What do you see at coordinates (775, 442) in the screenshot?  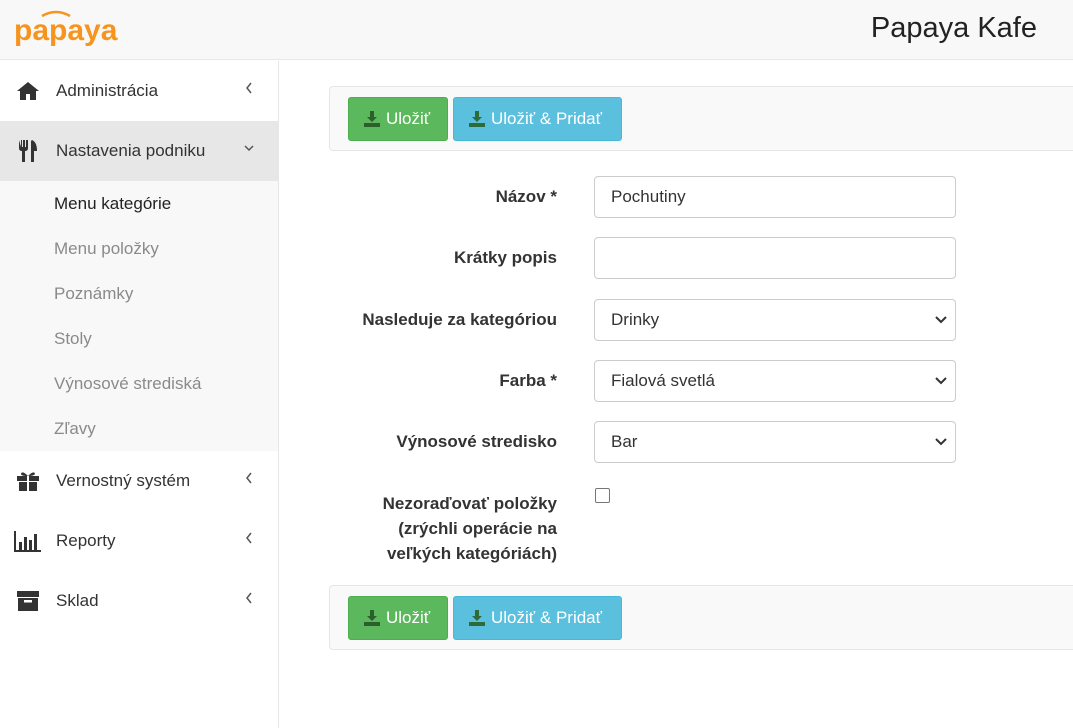 I see `revenue-select: Bar` at bounding box center [775, 442].